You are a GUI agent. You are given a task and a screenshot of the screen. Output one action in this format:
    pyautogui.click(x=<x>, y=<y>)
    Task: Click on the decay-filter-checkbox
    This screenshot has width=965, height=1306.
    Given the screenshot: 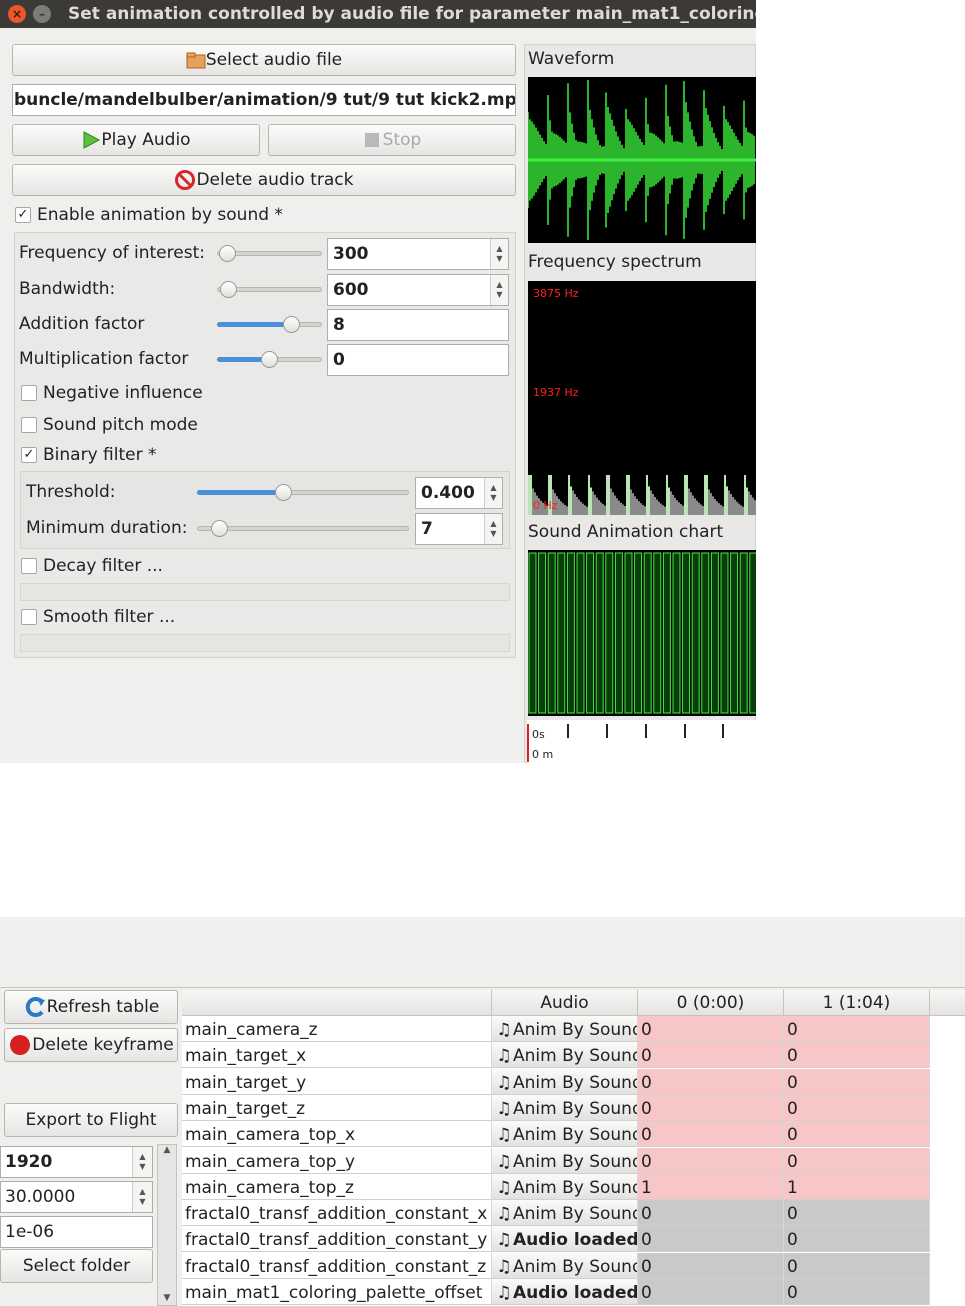 What is the action you would take?
    pyautogui.click(x=29, y=566)
    